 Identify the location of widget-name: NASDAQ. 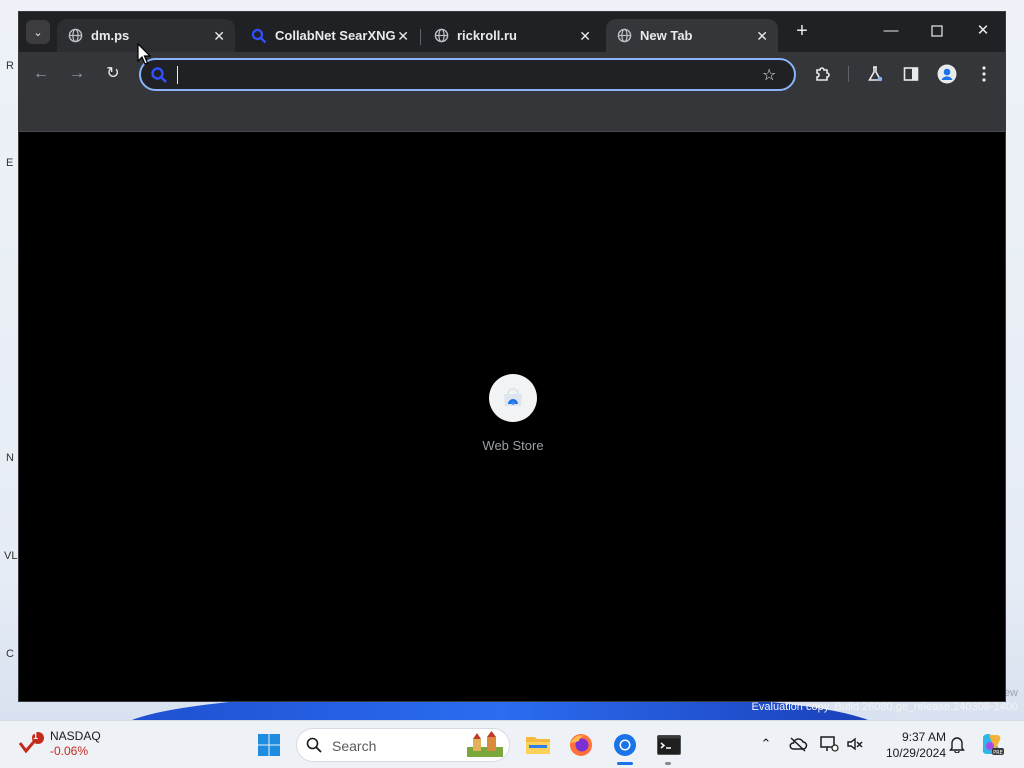
(75, 736).